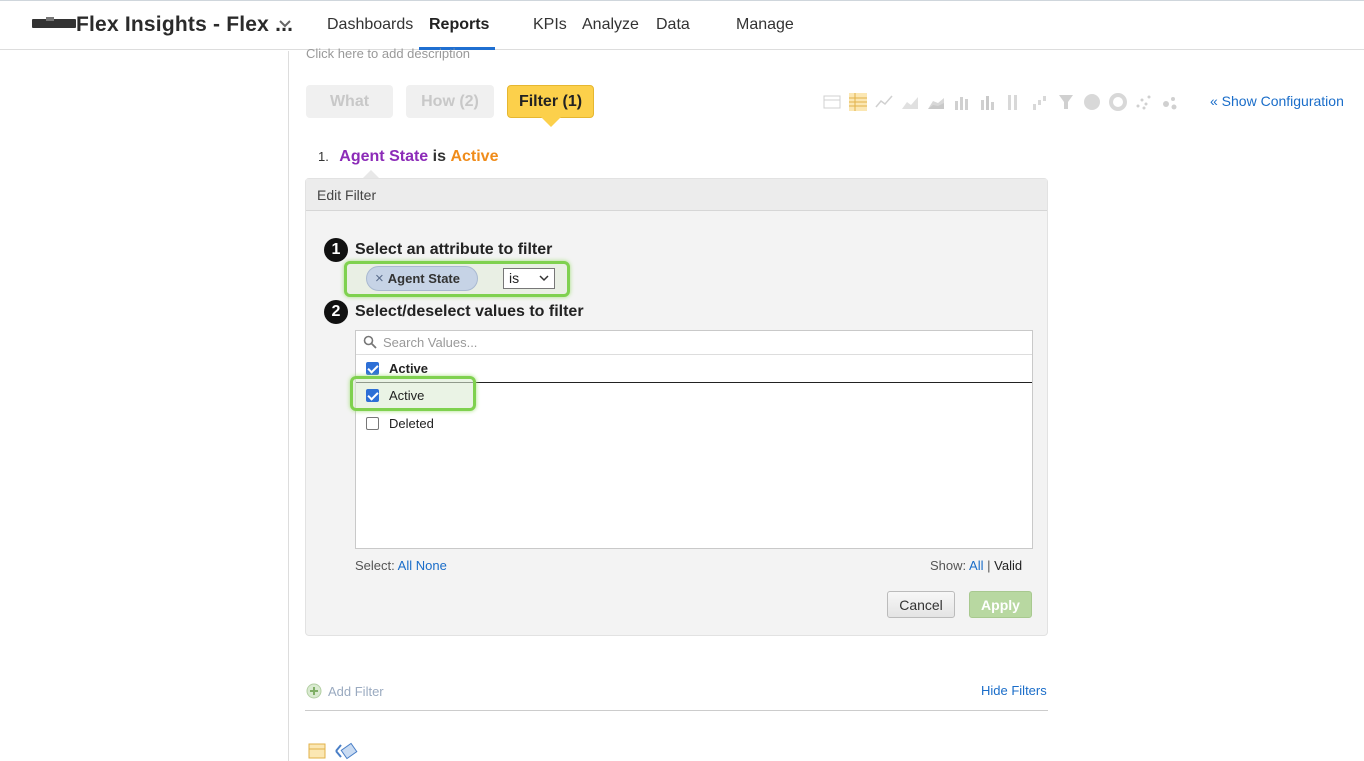  What do you see at coordinates (370, 342) in the screenshot?
I see `search-icon` at bounding box center [370, 342].